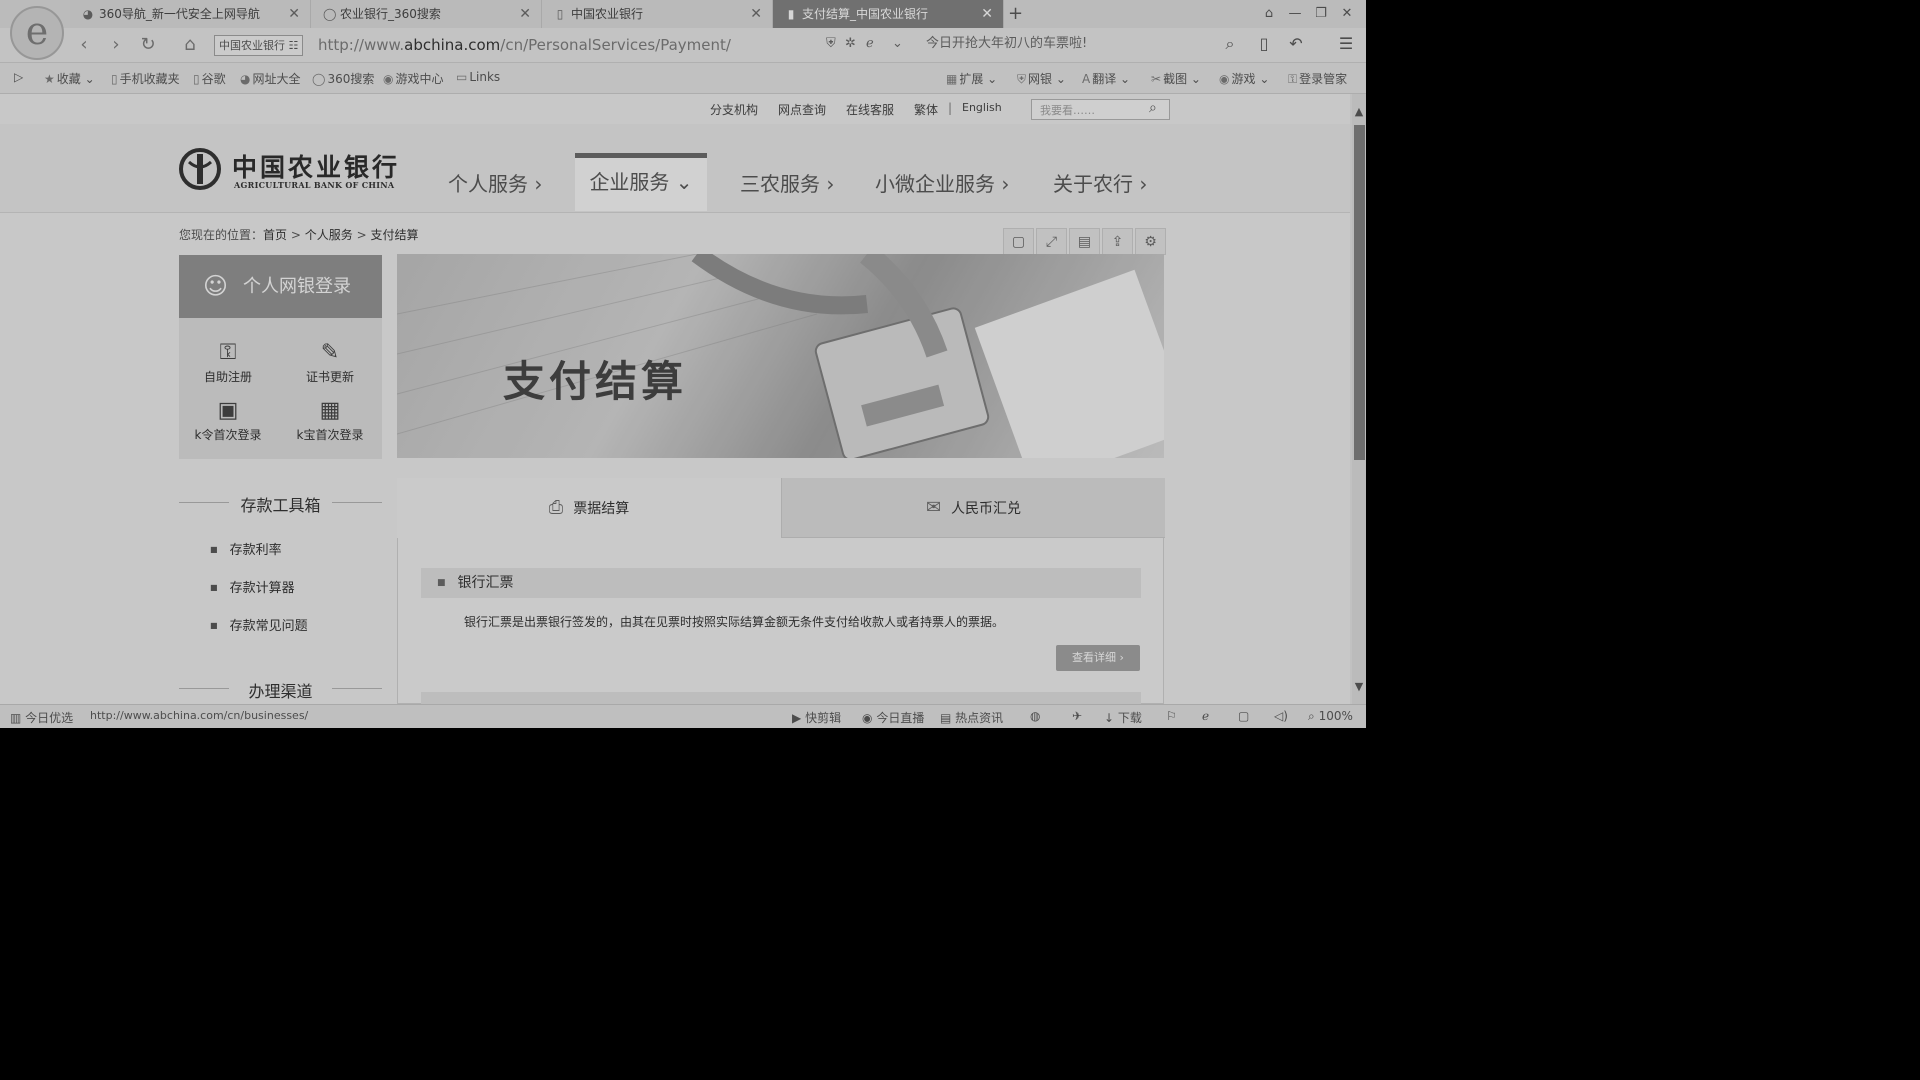 The image size is (1920, 1080). Describe the element at coordinates (478, 77) in the screenshot. I see `bookmark-links: ▭ Links` at that location.